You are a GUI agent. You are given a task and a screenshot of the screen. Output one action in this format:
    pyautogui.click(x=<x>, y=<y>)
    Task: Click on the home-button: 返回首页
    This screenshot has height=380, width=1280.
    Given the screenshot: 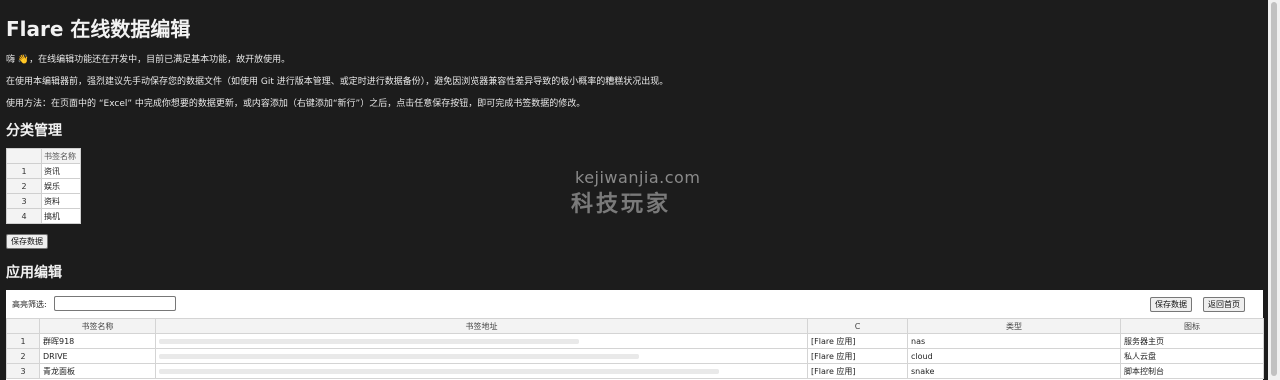 What is the action you would take?
    pyautogui.click(x=1224, y=304)
    